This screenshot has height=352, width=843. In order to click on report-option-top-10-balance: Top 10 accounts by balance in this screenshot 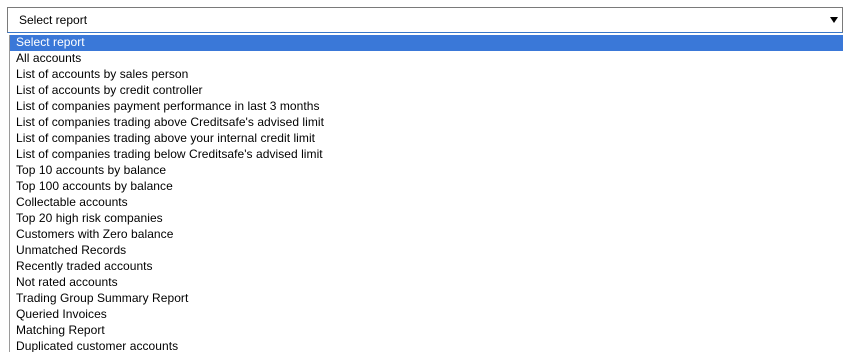, I will do `click(426, 171)`.